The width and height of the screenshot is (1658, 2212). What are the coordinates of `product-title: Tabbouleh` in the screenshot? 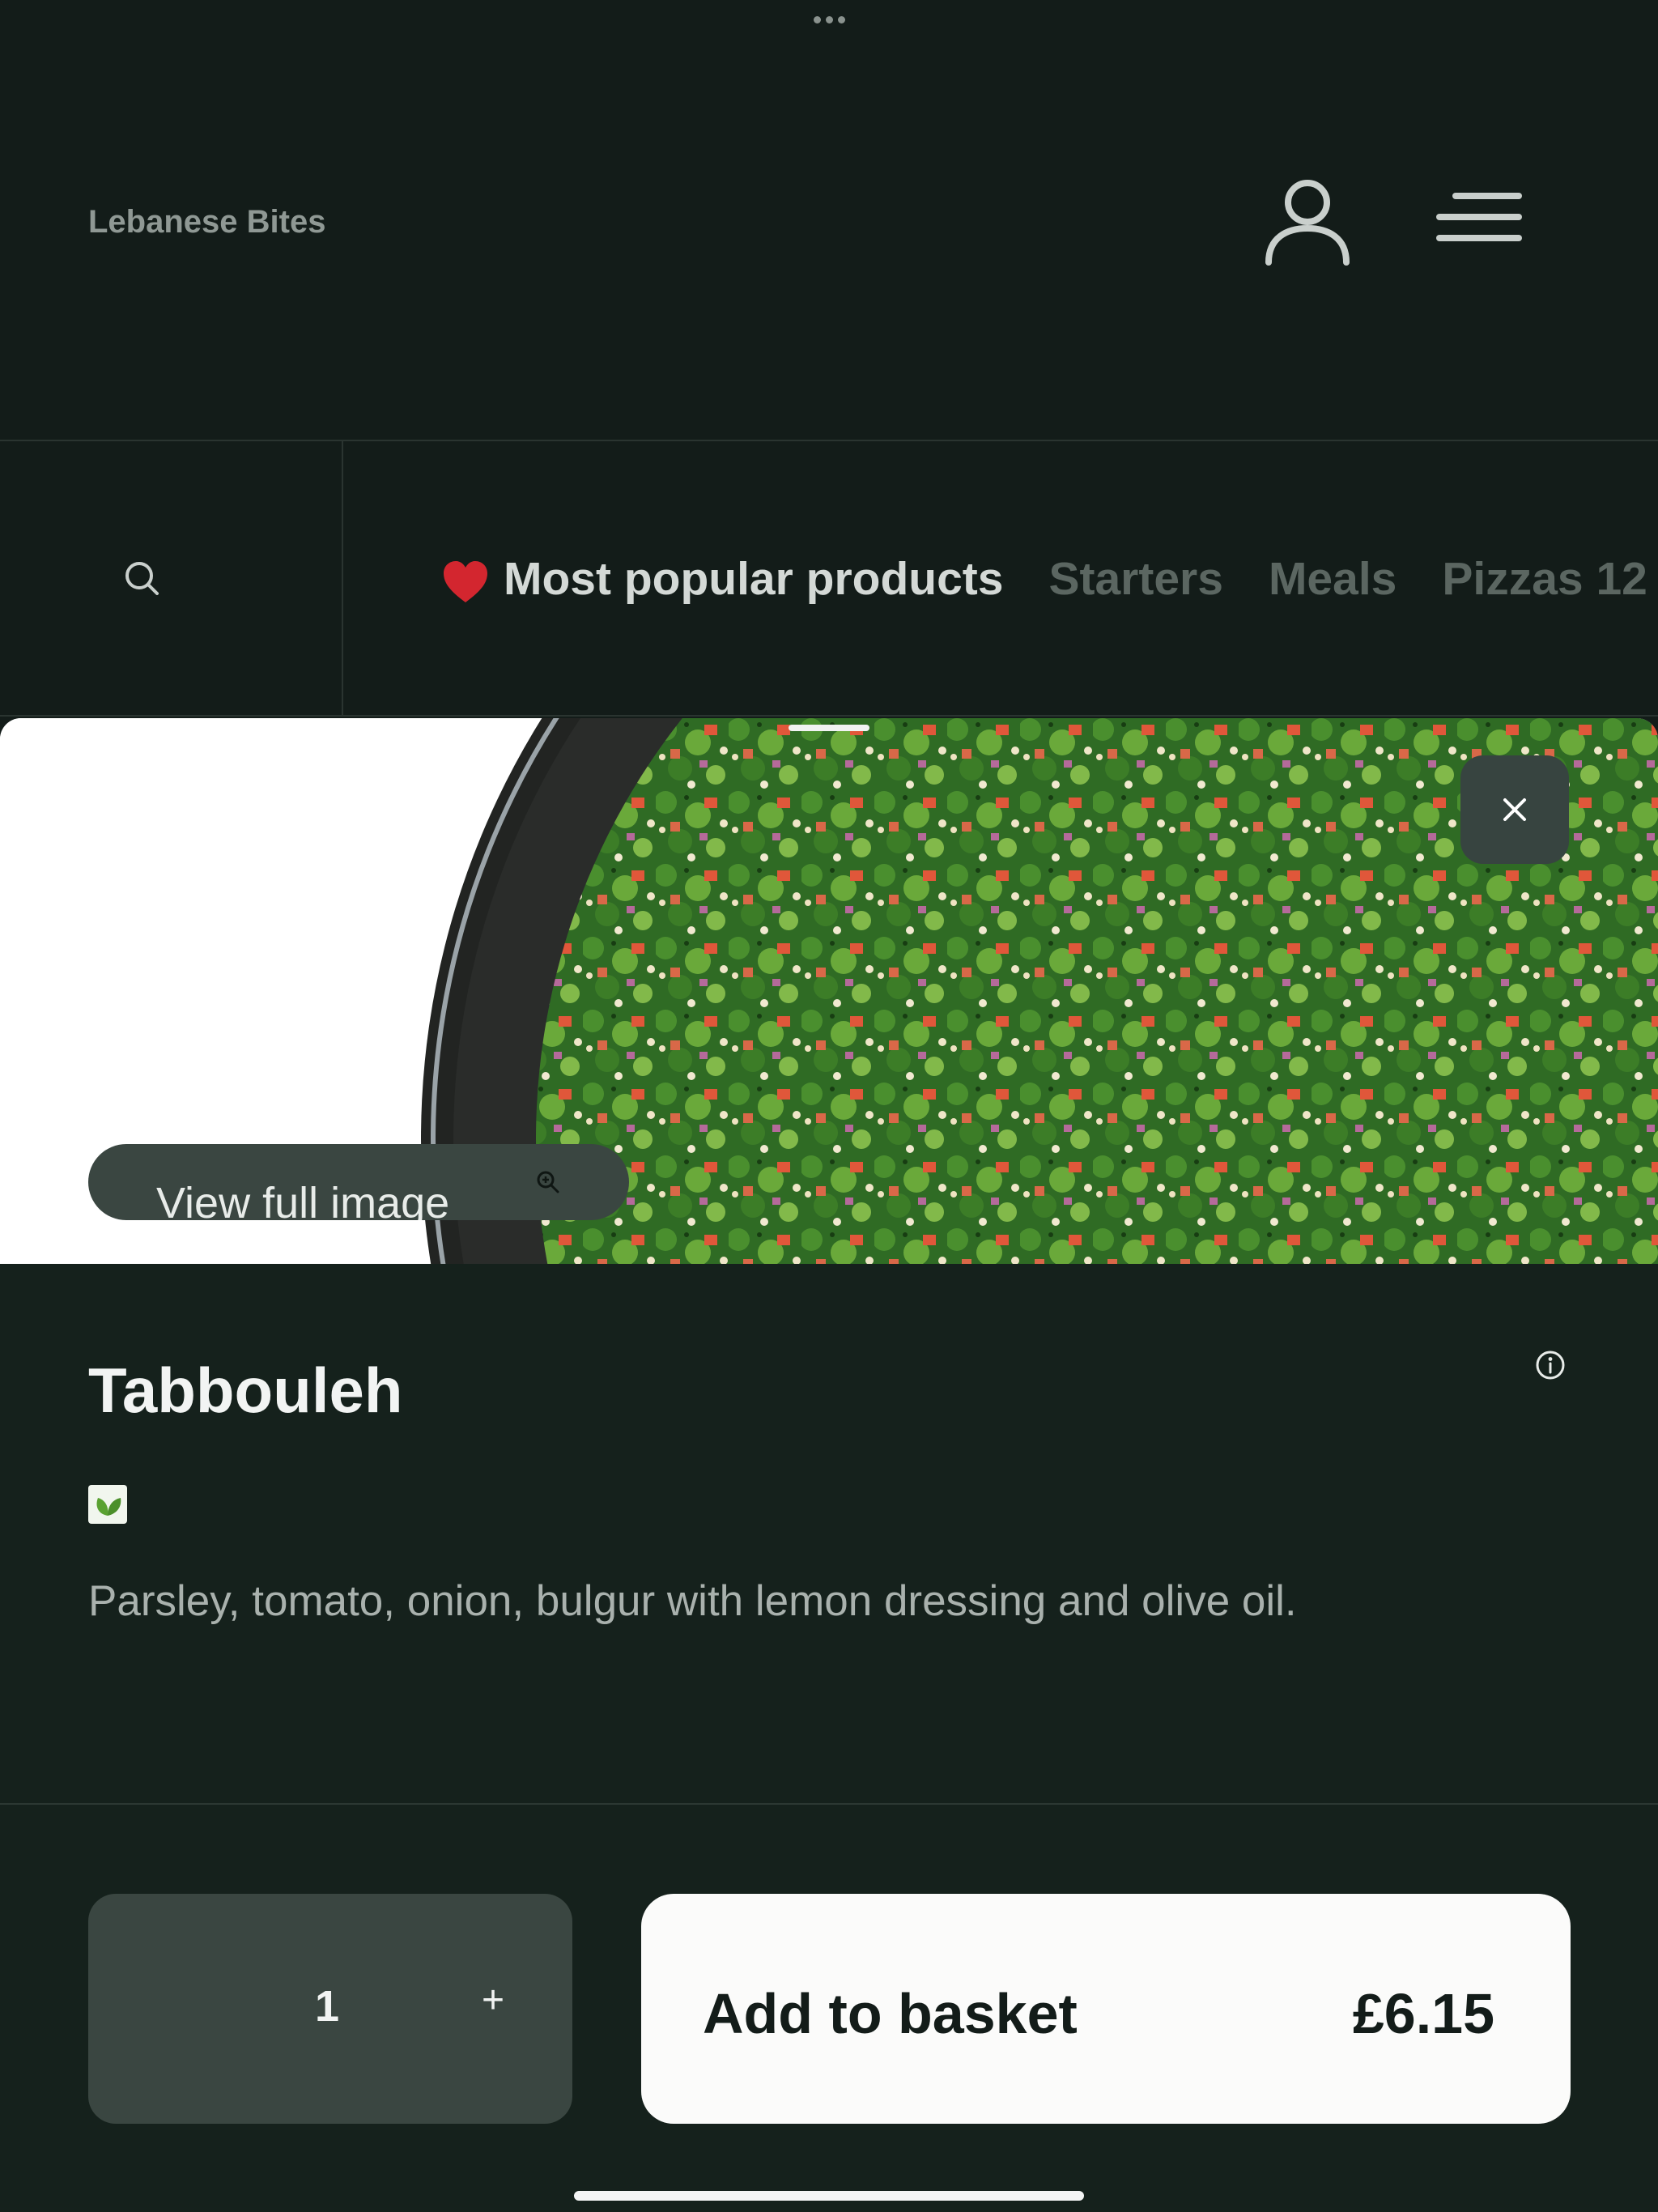 It's located at (245, 1390).